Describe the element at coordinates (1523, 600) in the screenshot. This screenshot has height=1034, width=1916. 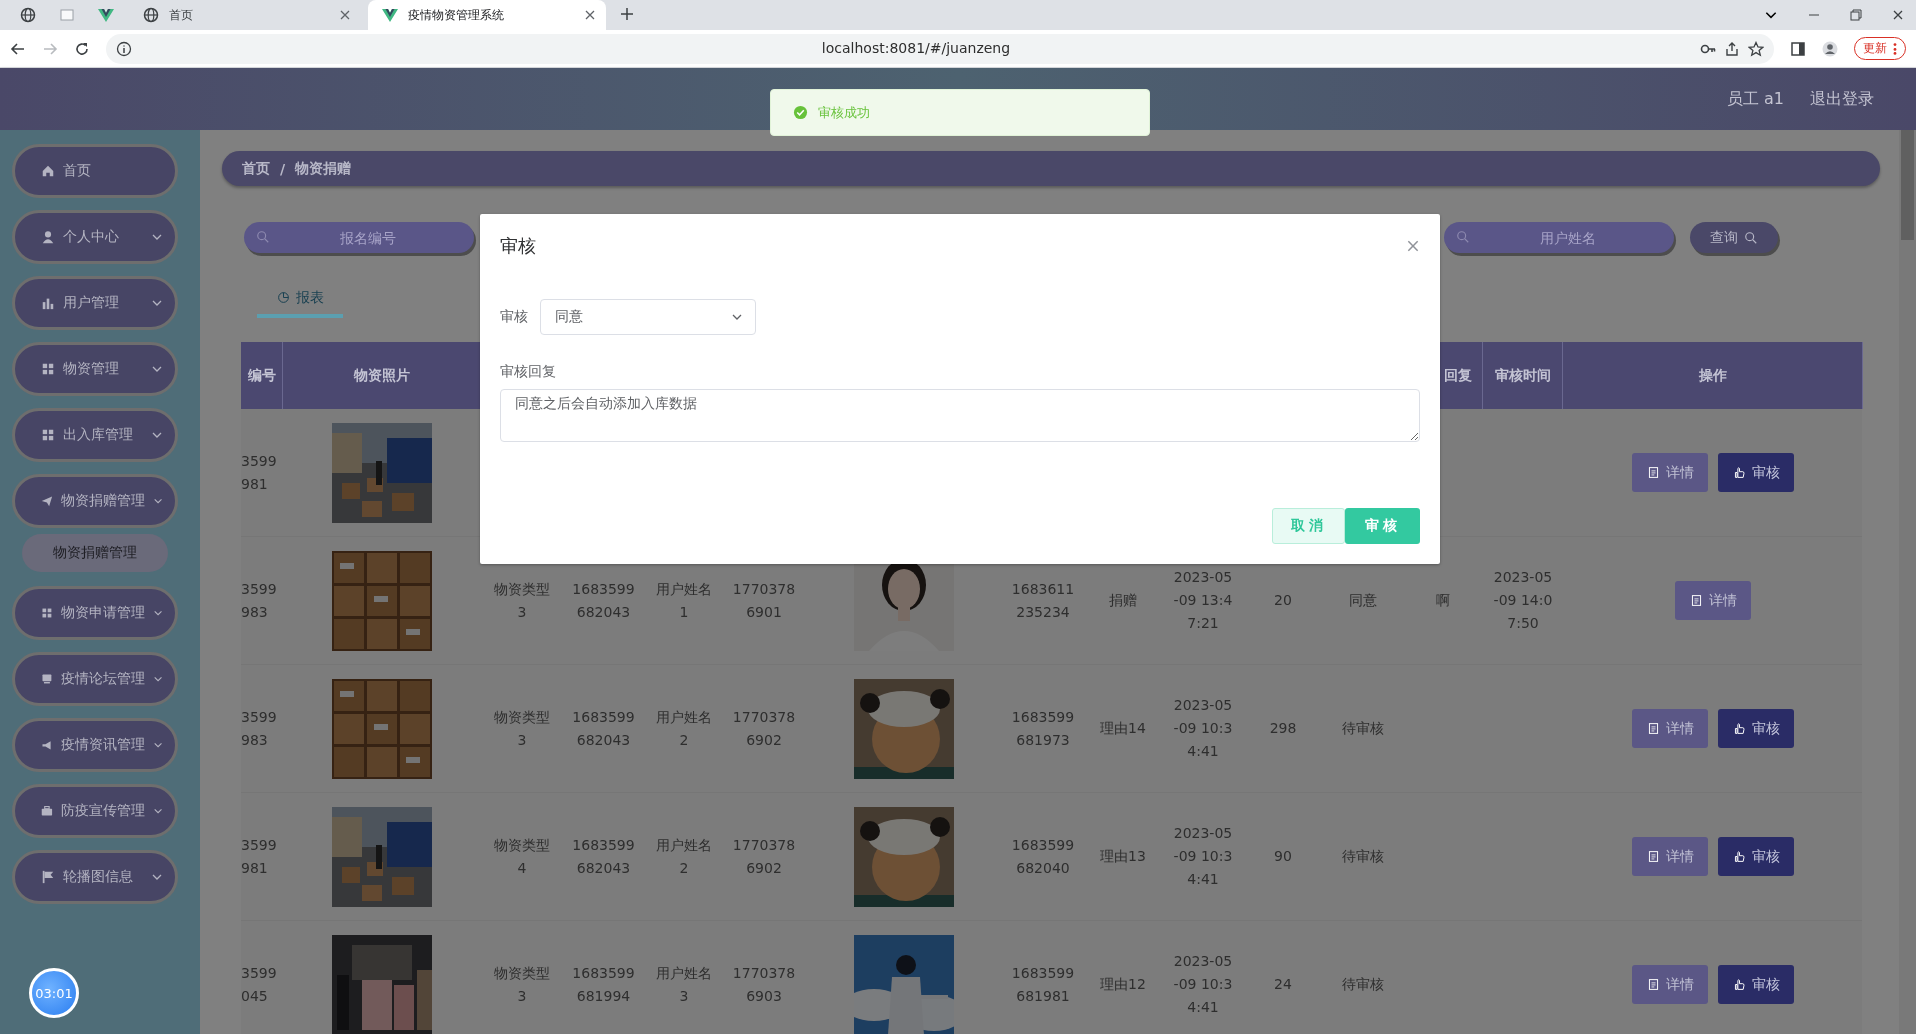
I see `table-cell-text: 2023-05 -09 14:0 7:50` at that location.